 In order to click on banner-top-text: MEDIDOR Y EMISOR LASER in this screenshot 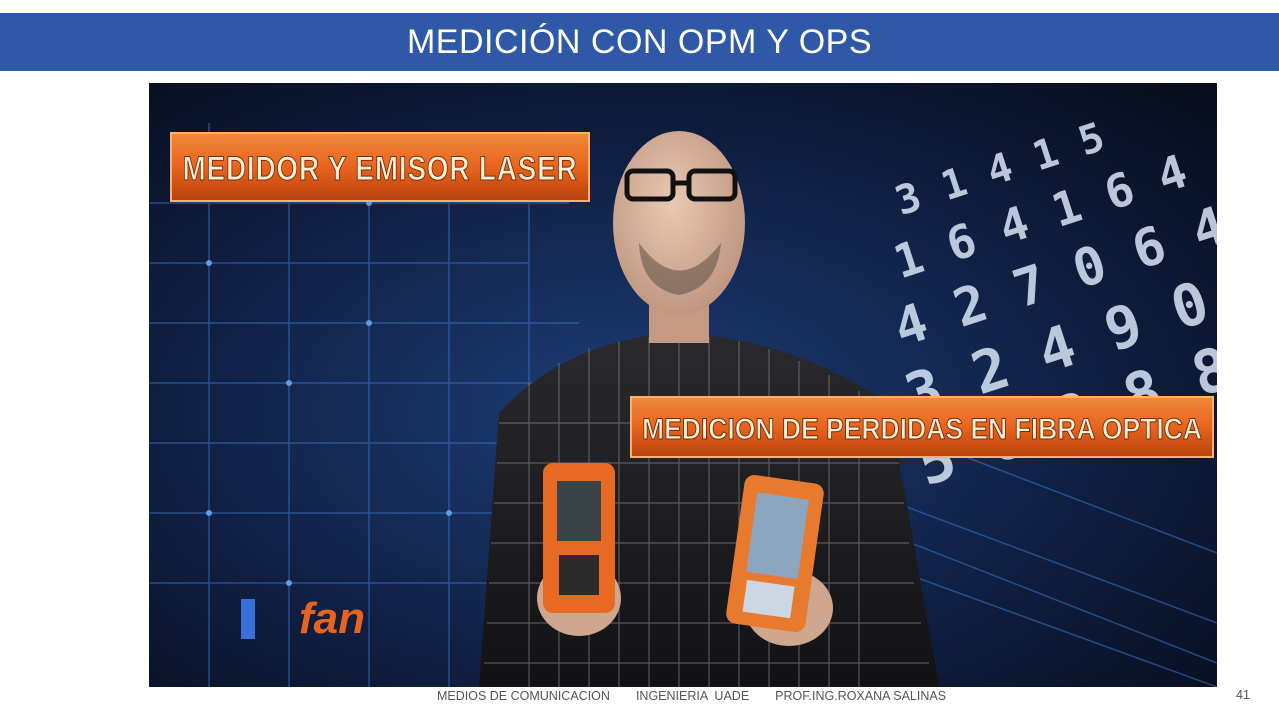, I will do `click(380, 169)`.